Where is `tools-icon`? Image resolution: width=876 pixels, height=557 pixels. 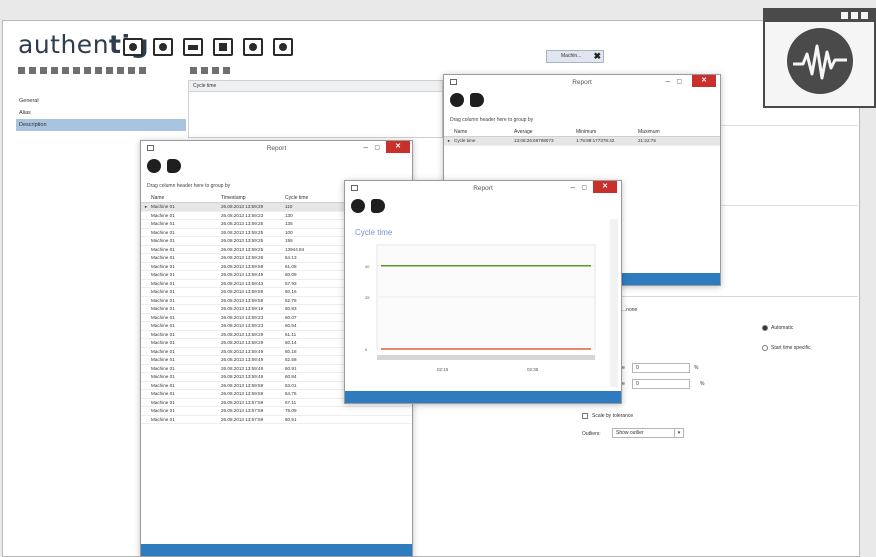
tools-icon is located at coordinates (253, 47).